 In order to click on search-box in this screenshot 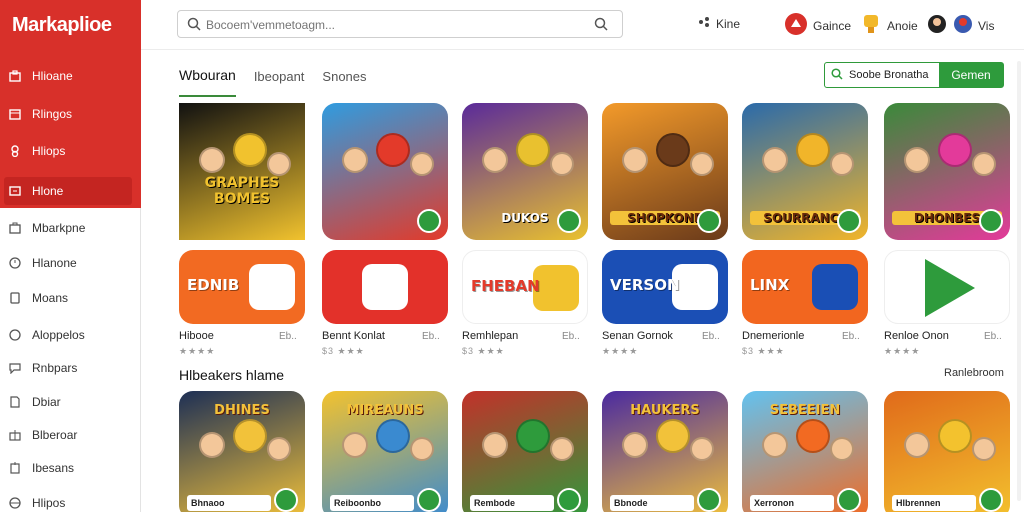, I will do `click(400, 24)`.